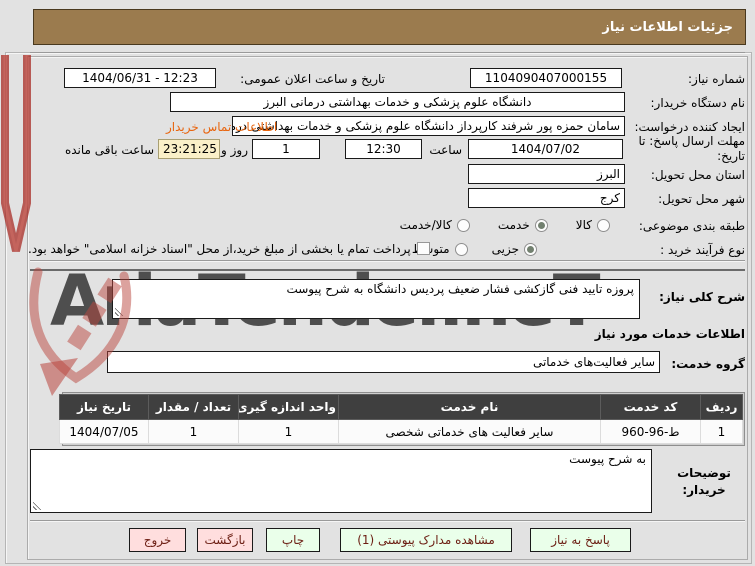 This screenshot has width=755, height=566. What do you see at coordinates (697, 175) in the screenshot?
I see `province-label: استان محل تحویل:` at bounding box center [697, 175].